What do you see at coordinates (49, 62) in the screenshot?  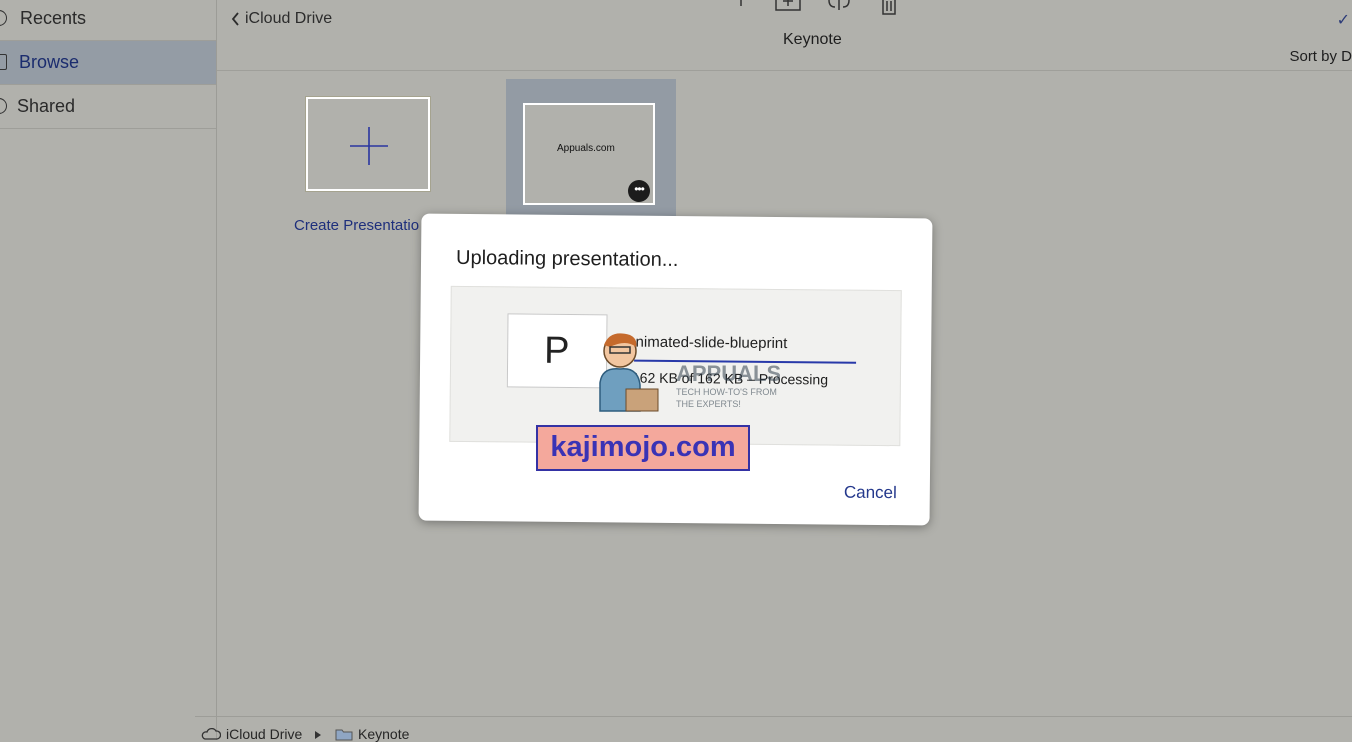 I see `sidebar-item-label: Browse` at bounding box center [49, 62].